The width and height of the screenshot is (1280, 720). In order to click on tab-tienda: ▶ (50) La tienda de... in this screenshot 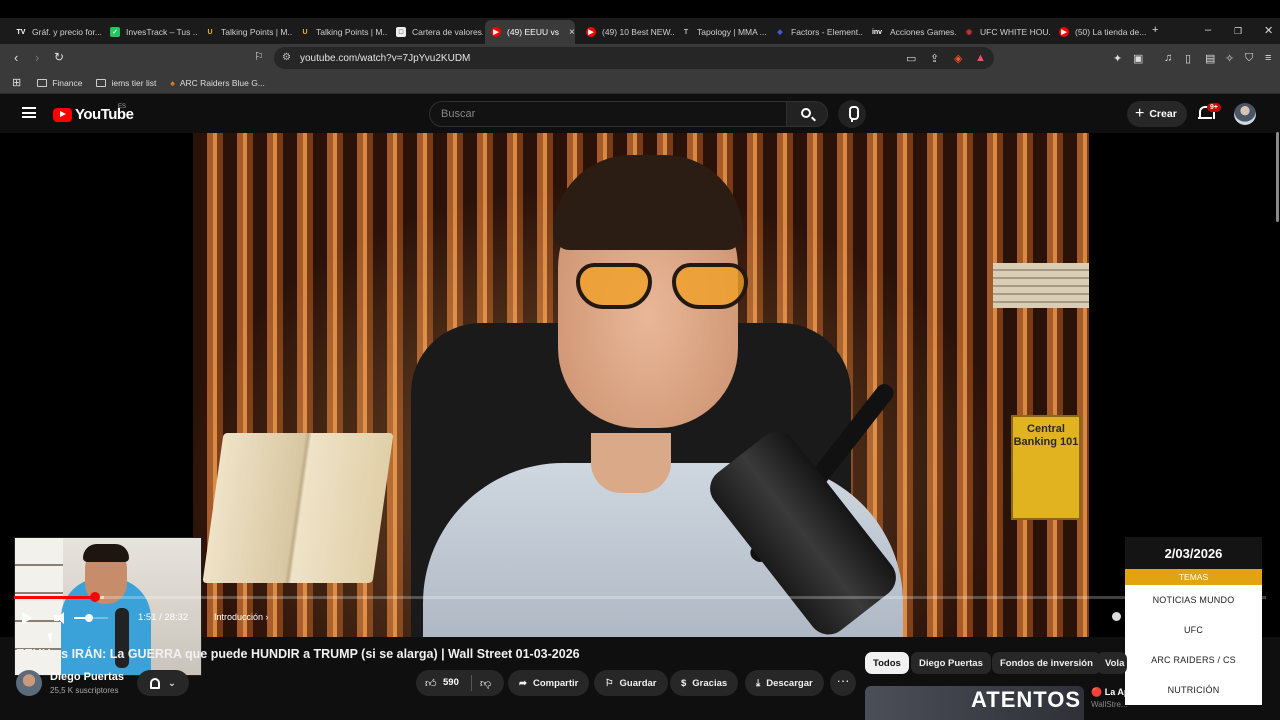, I will do `click(1099, 32)`.